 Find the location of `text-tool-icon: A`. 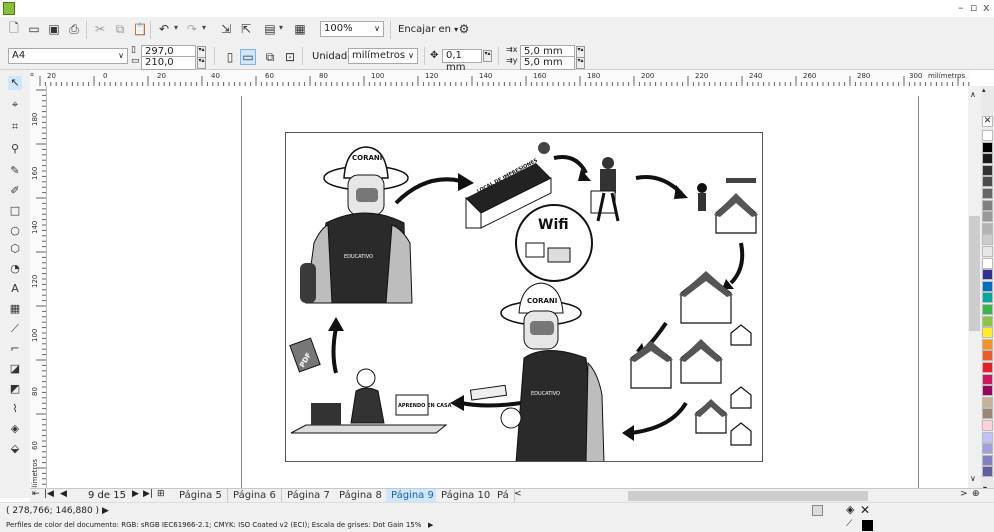

text-tool-icon: A is located at coordinates (15, 289).